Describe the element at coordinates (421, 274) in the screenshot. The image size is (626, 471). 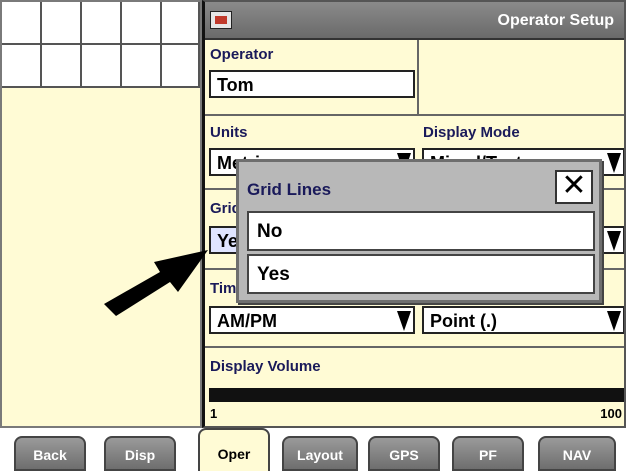
I see `popup-option-yes: Yes` at that location.